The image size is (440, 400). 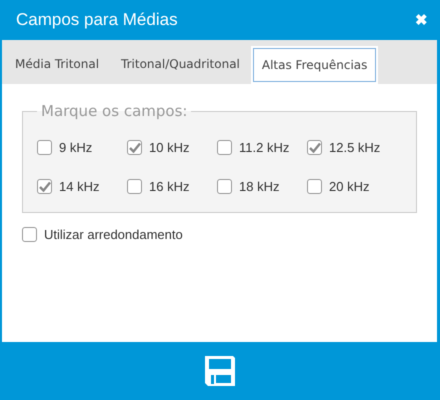 I want to click on checkbox-label: 10 kHz, so click(x=169, y=147).